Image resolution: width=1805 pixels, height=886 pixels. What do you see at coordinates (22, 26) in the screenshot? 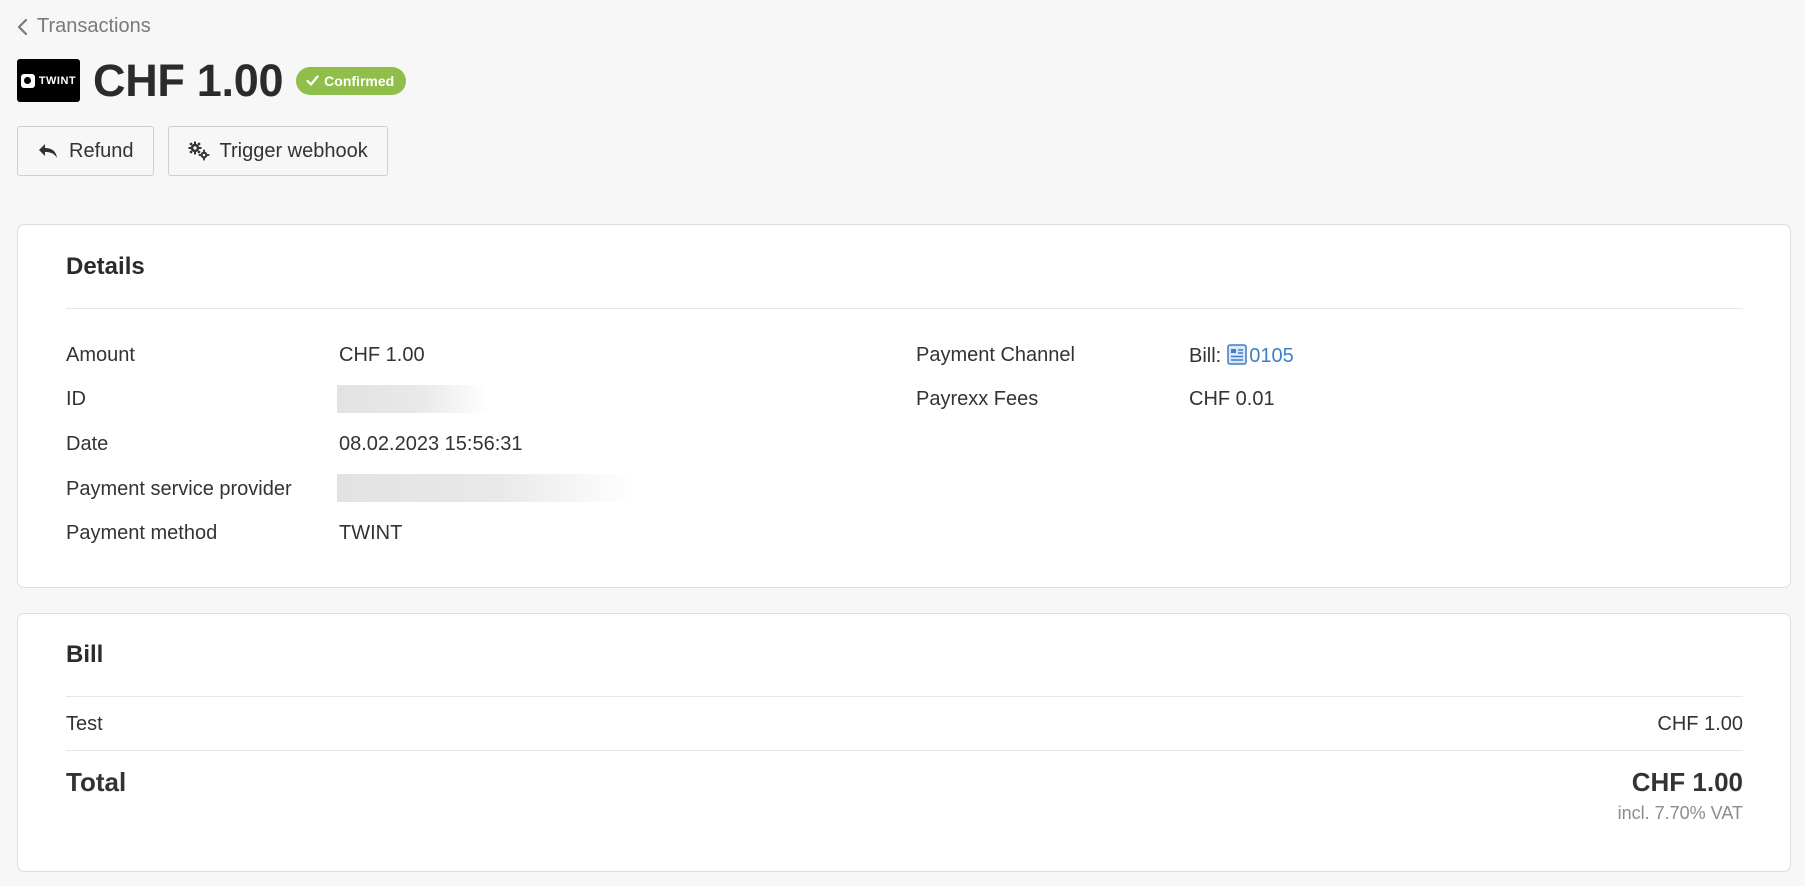
I see `chevron-left-icon` at bounding box center [22, 26].